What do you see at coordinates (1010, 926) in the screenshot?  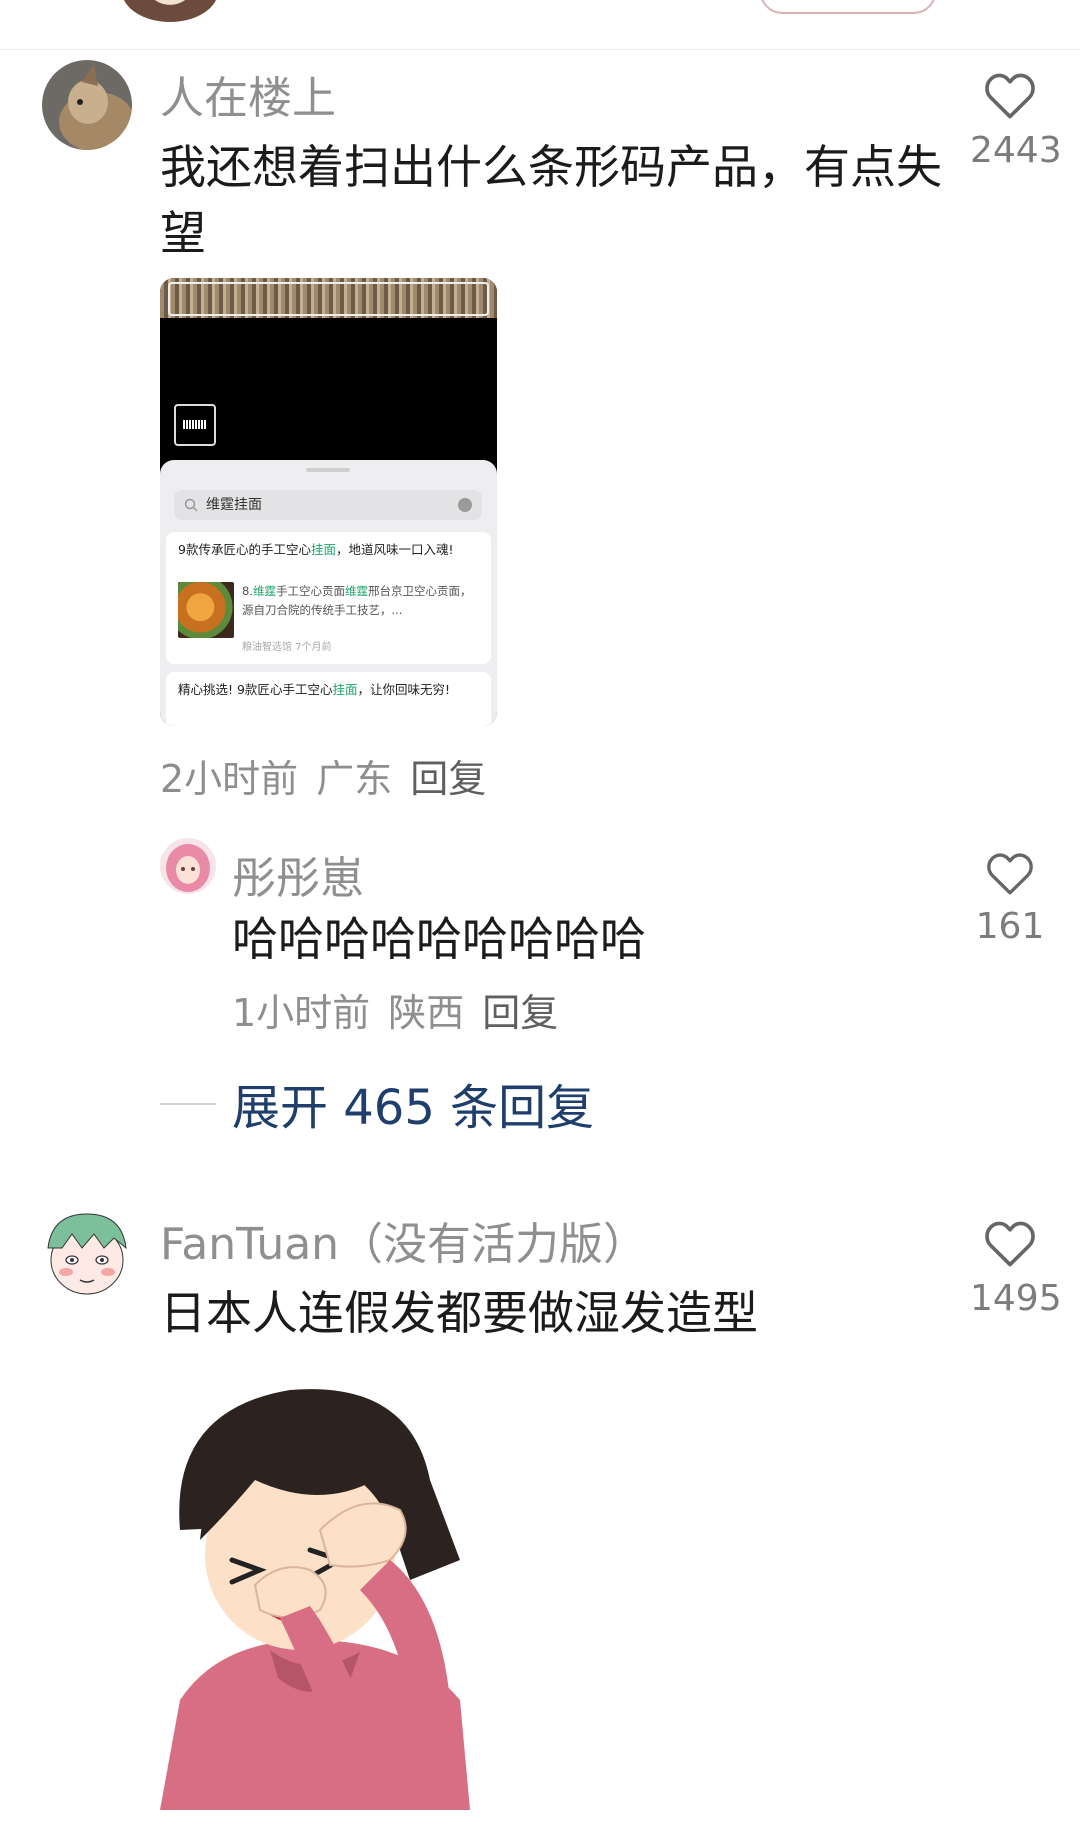 I see `like-count: 161` at bounding box center [1010, 926].